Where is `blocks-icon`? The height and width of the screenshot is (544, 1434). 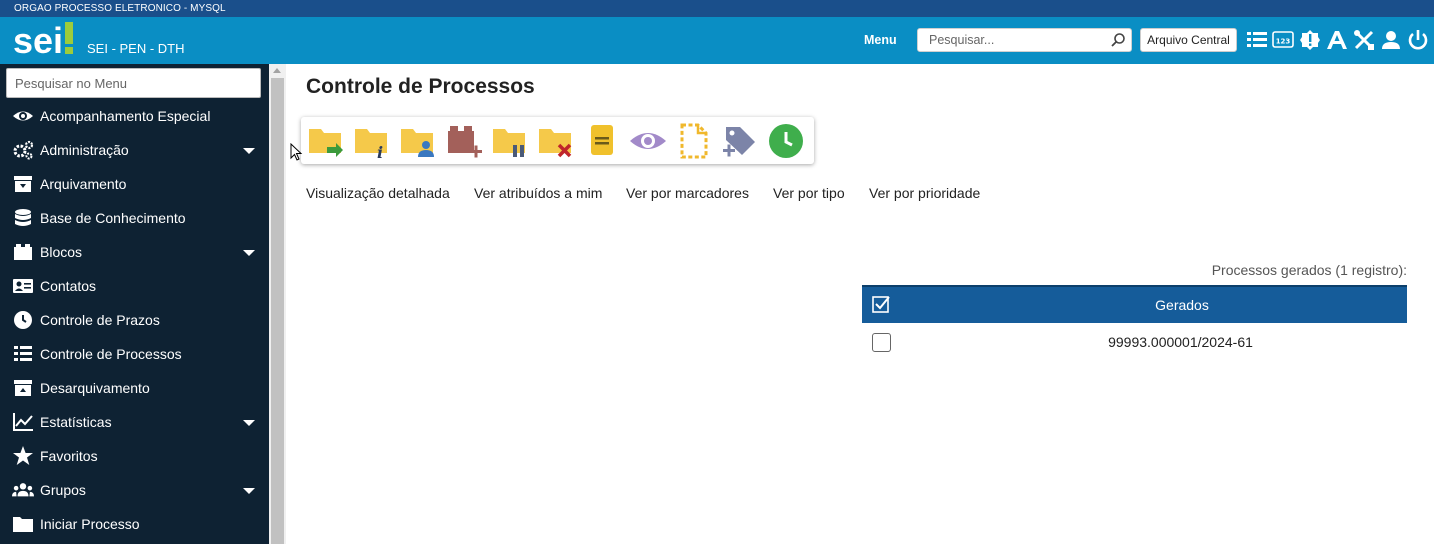 blocks-icon is located at coordinates (23, 252).